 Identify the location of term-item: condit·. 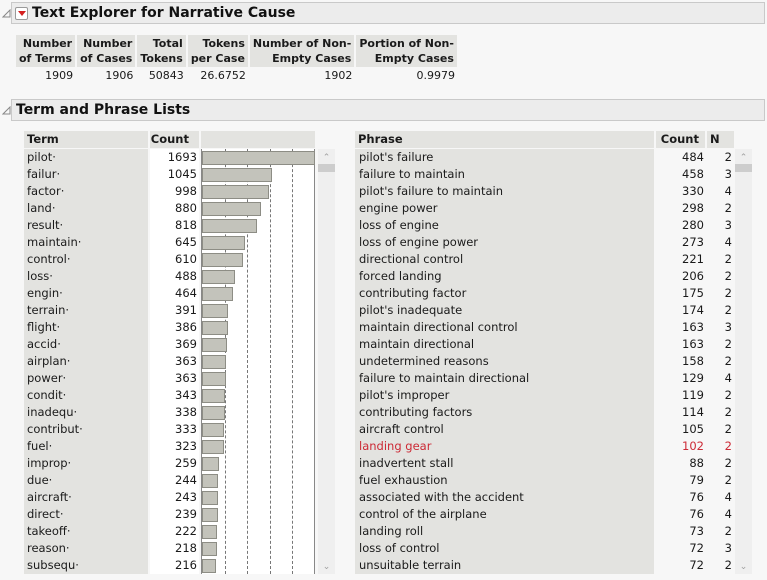
(87, 395).